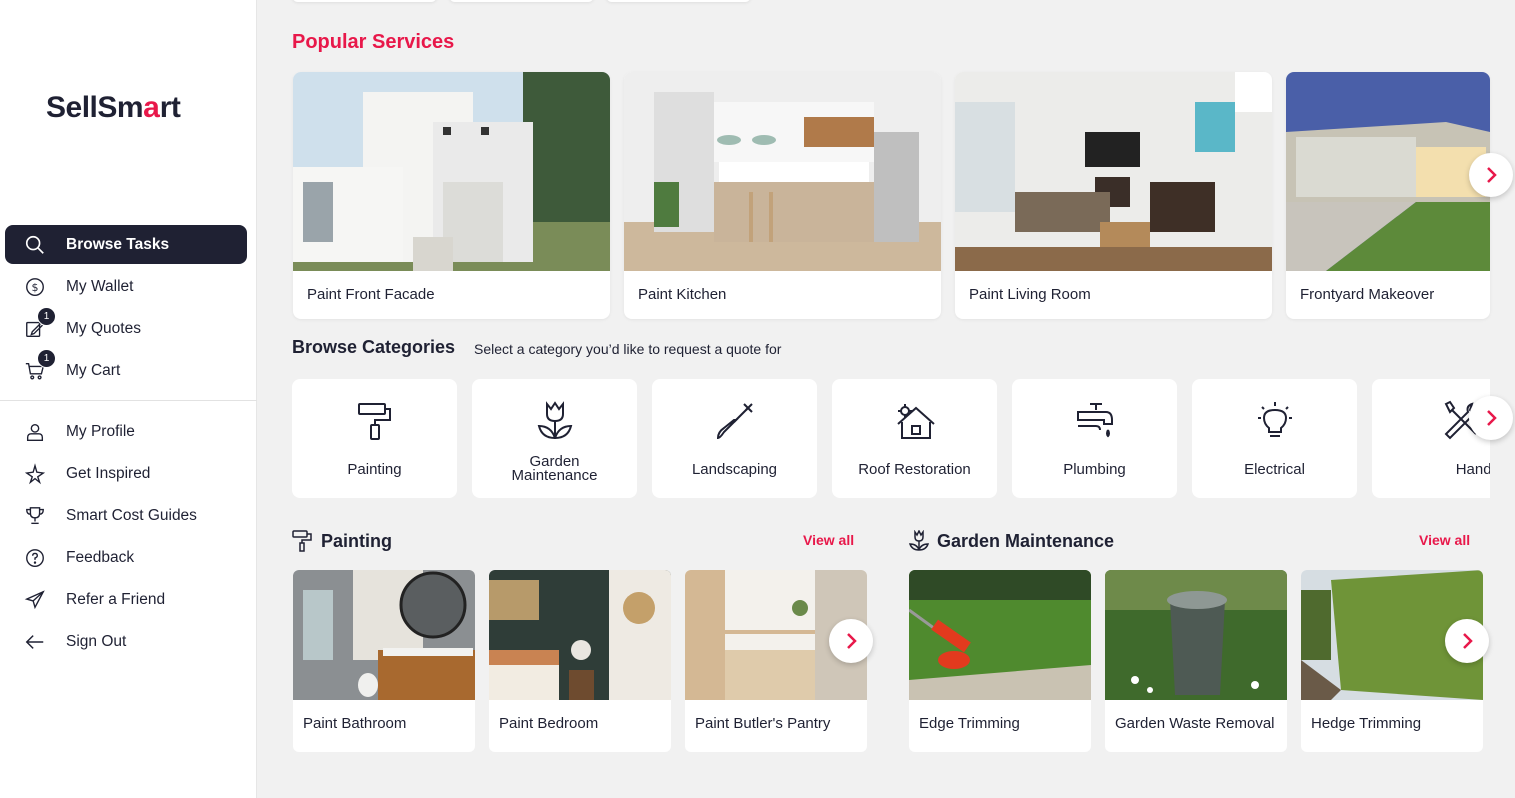 The height and width of the screenshot is (798, 1515). What do you see at coordinates (374, 469) in the screenshot?
I see `category-label: Painting` at bounding box center [374, 469].